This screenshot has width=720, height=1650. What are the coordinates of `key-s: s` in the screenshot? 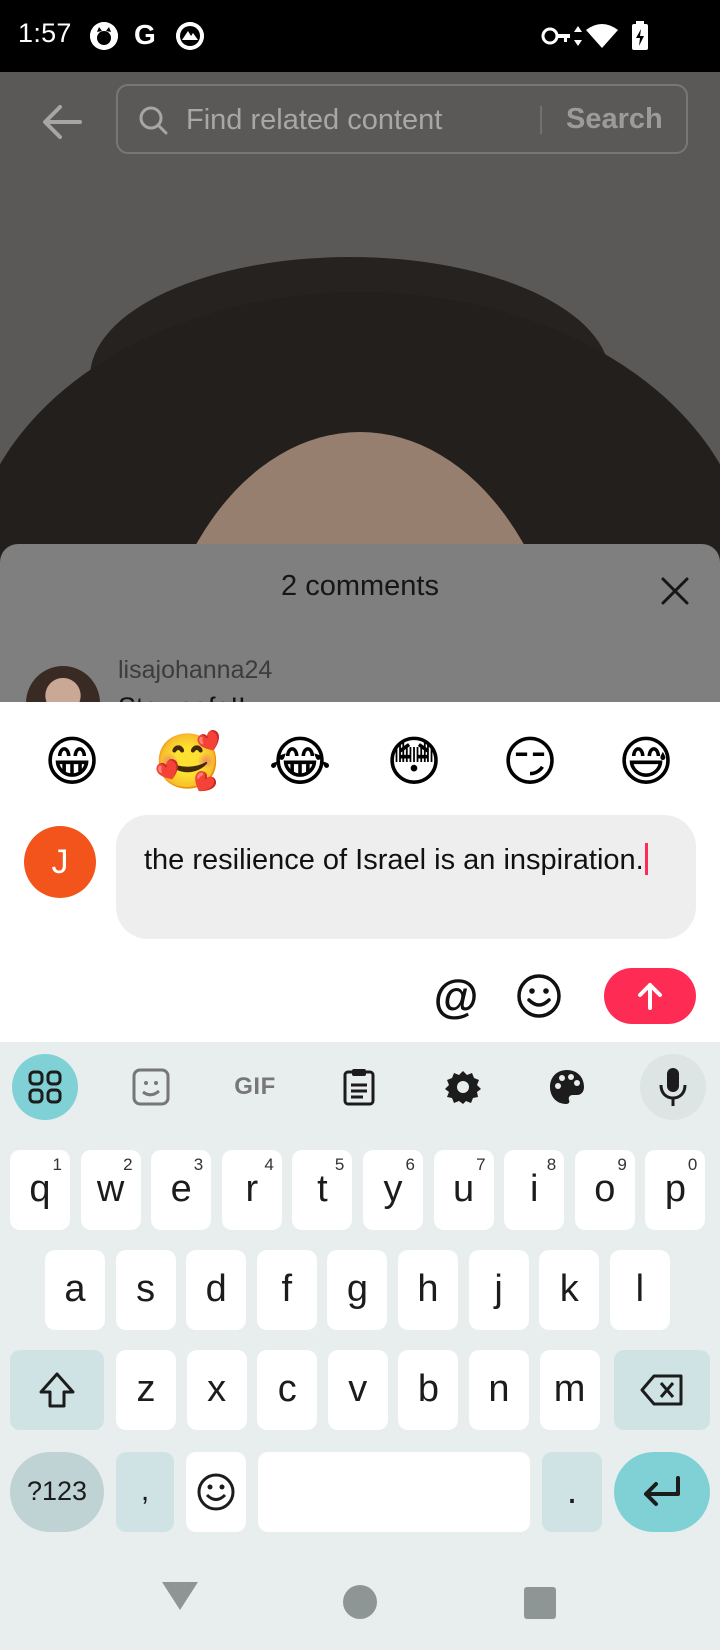 It's located at (145, 1290).